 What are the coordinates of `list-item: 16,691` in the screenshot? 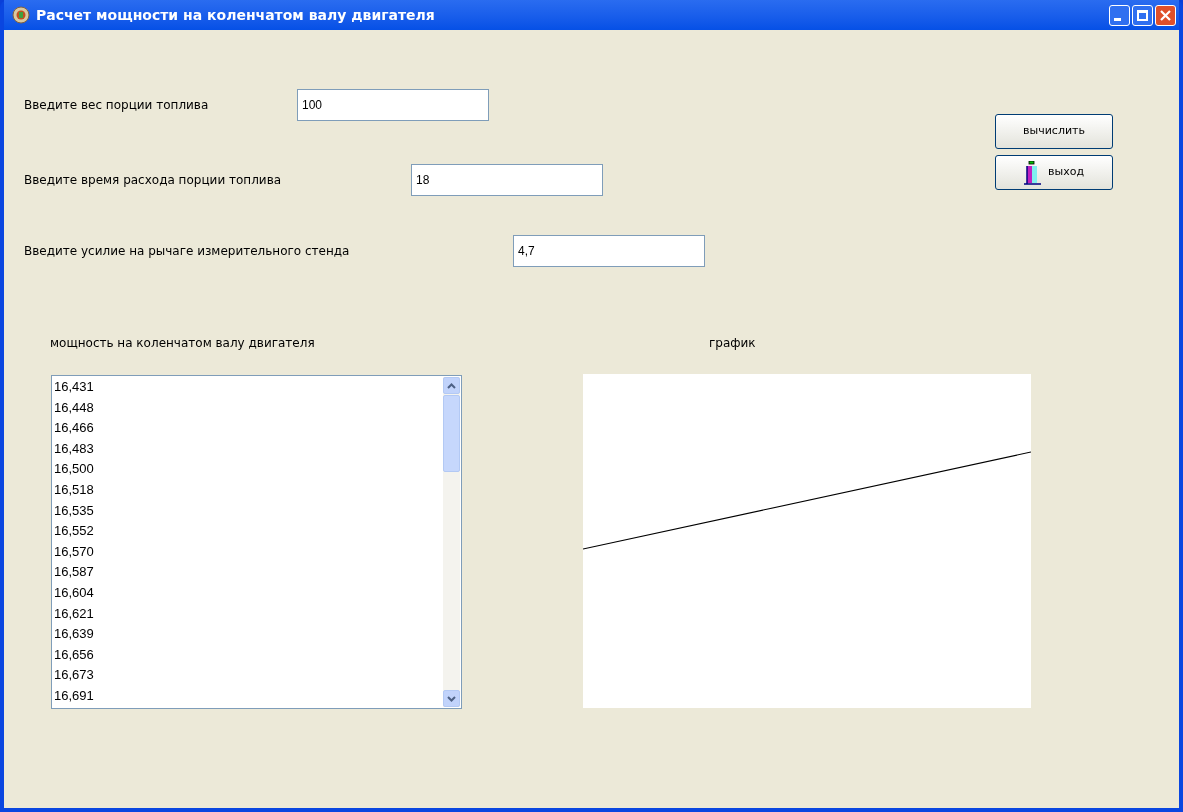 It's located at (248, 696).